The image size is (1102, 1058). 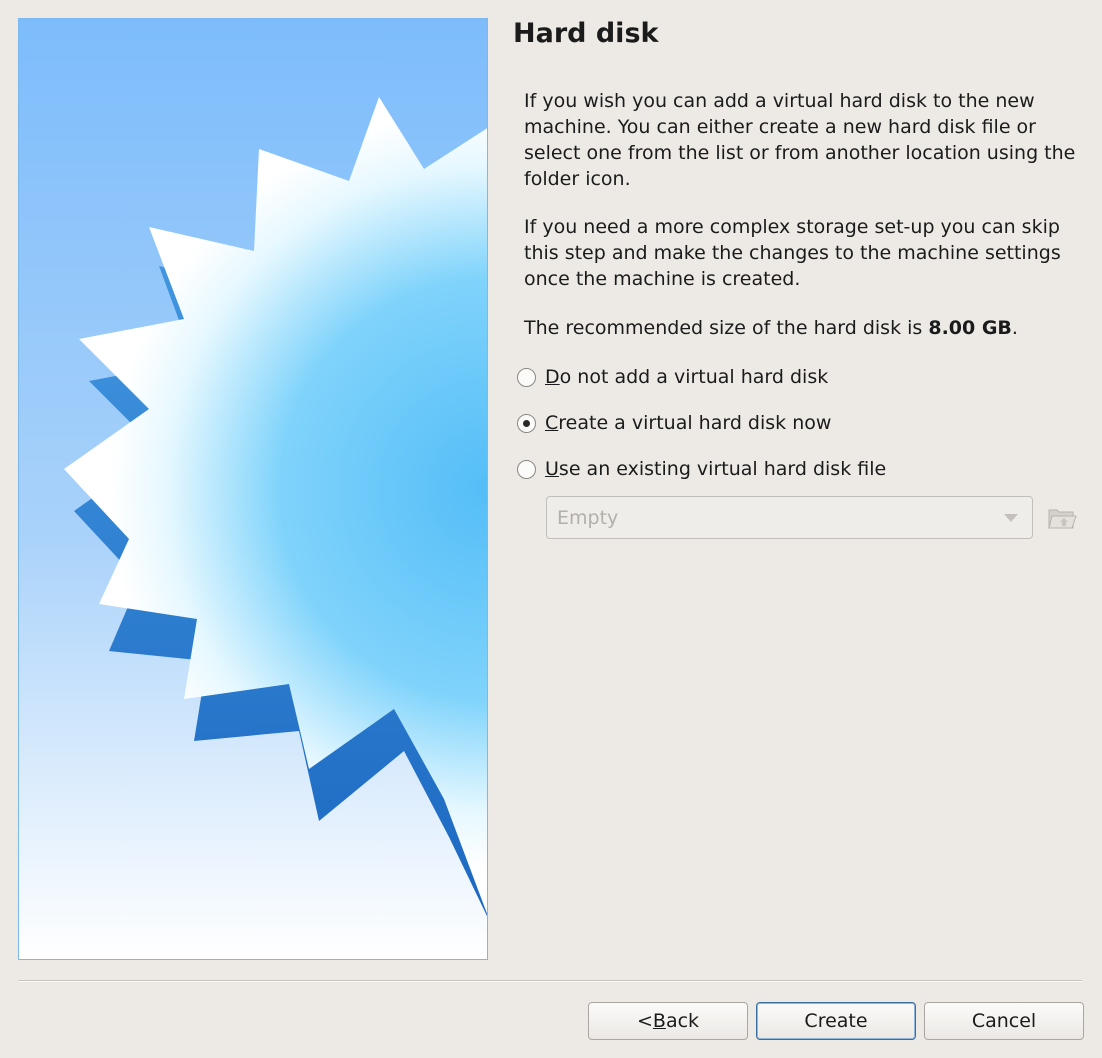 I want to click on recommended-size-suffix: ., so click(x=1014, y=328).